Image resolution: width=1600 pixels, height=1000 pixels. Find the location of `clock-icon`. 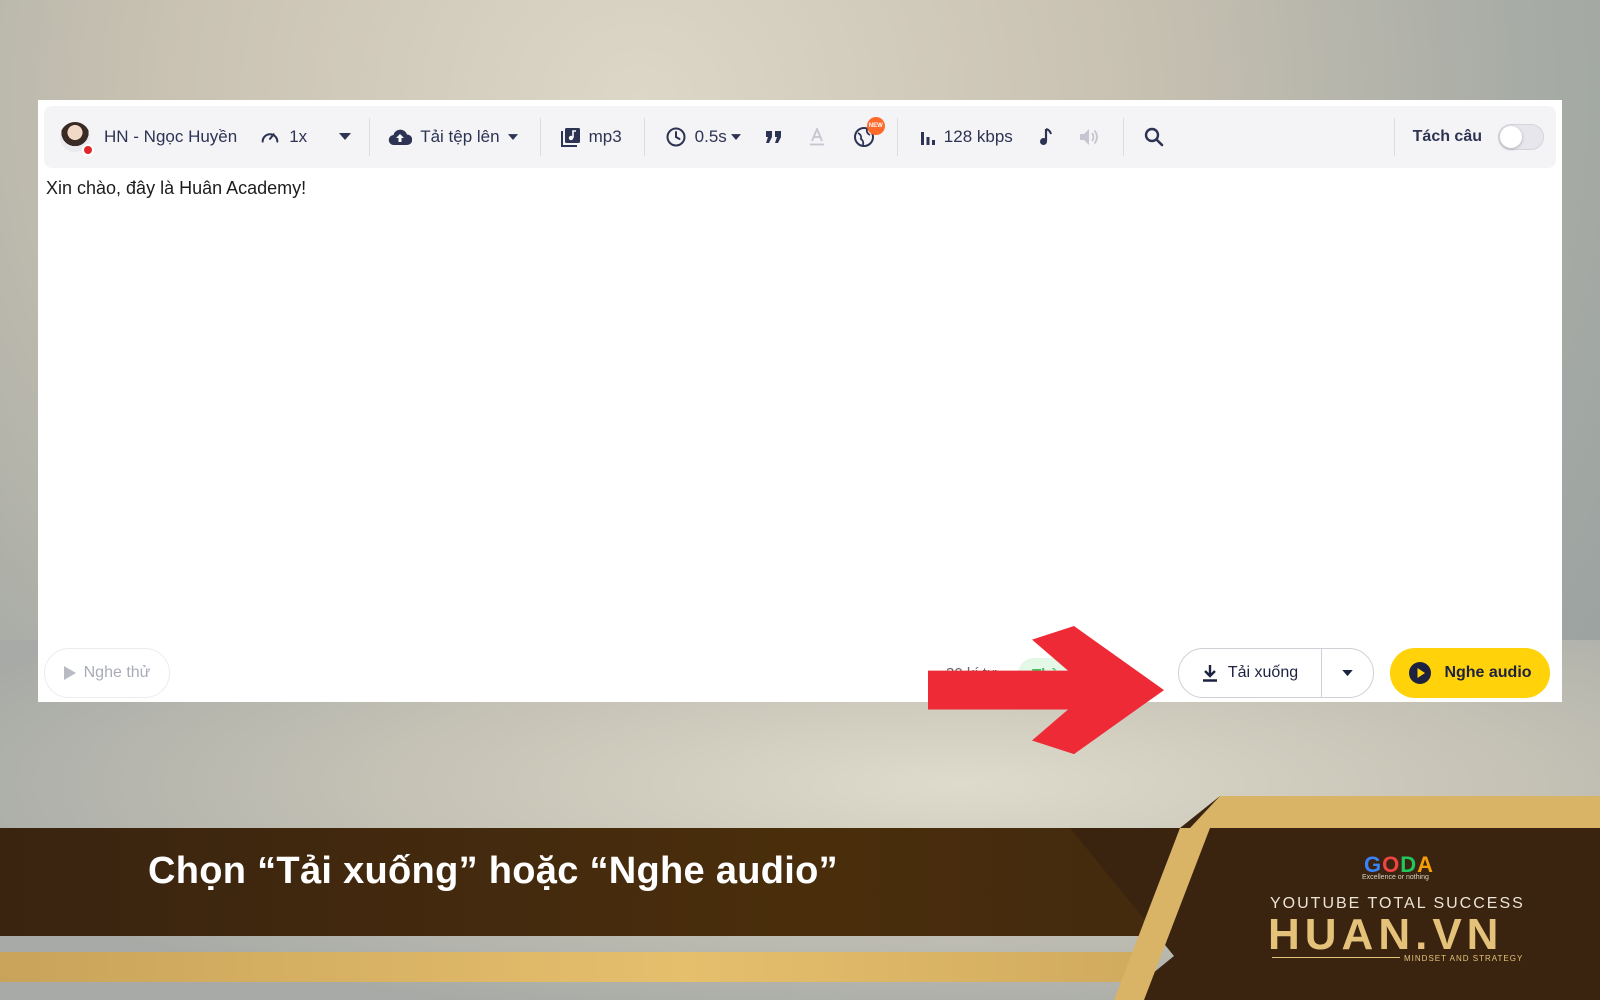

clock-icon is located at coordinates (676, 137).